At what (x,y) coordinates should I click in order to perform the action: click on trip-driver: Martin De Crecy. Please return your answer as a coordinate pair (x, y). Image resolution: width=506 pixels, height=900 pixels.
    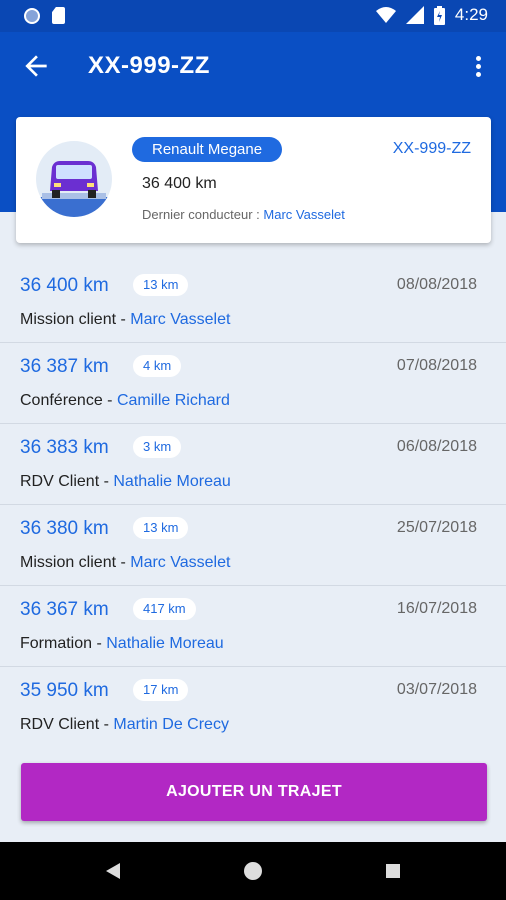
    Looking at the image, I should click on (171, 724).